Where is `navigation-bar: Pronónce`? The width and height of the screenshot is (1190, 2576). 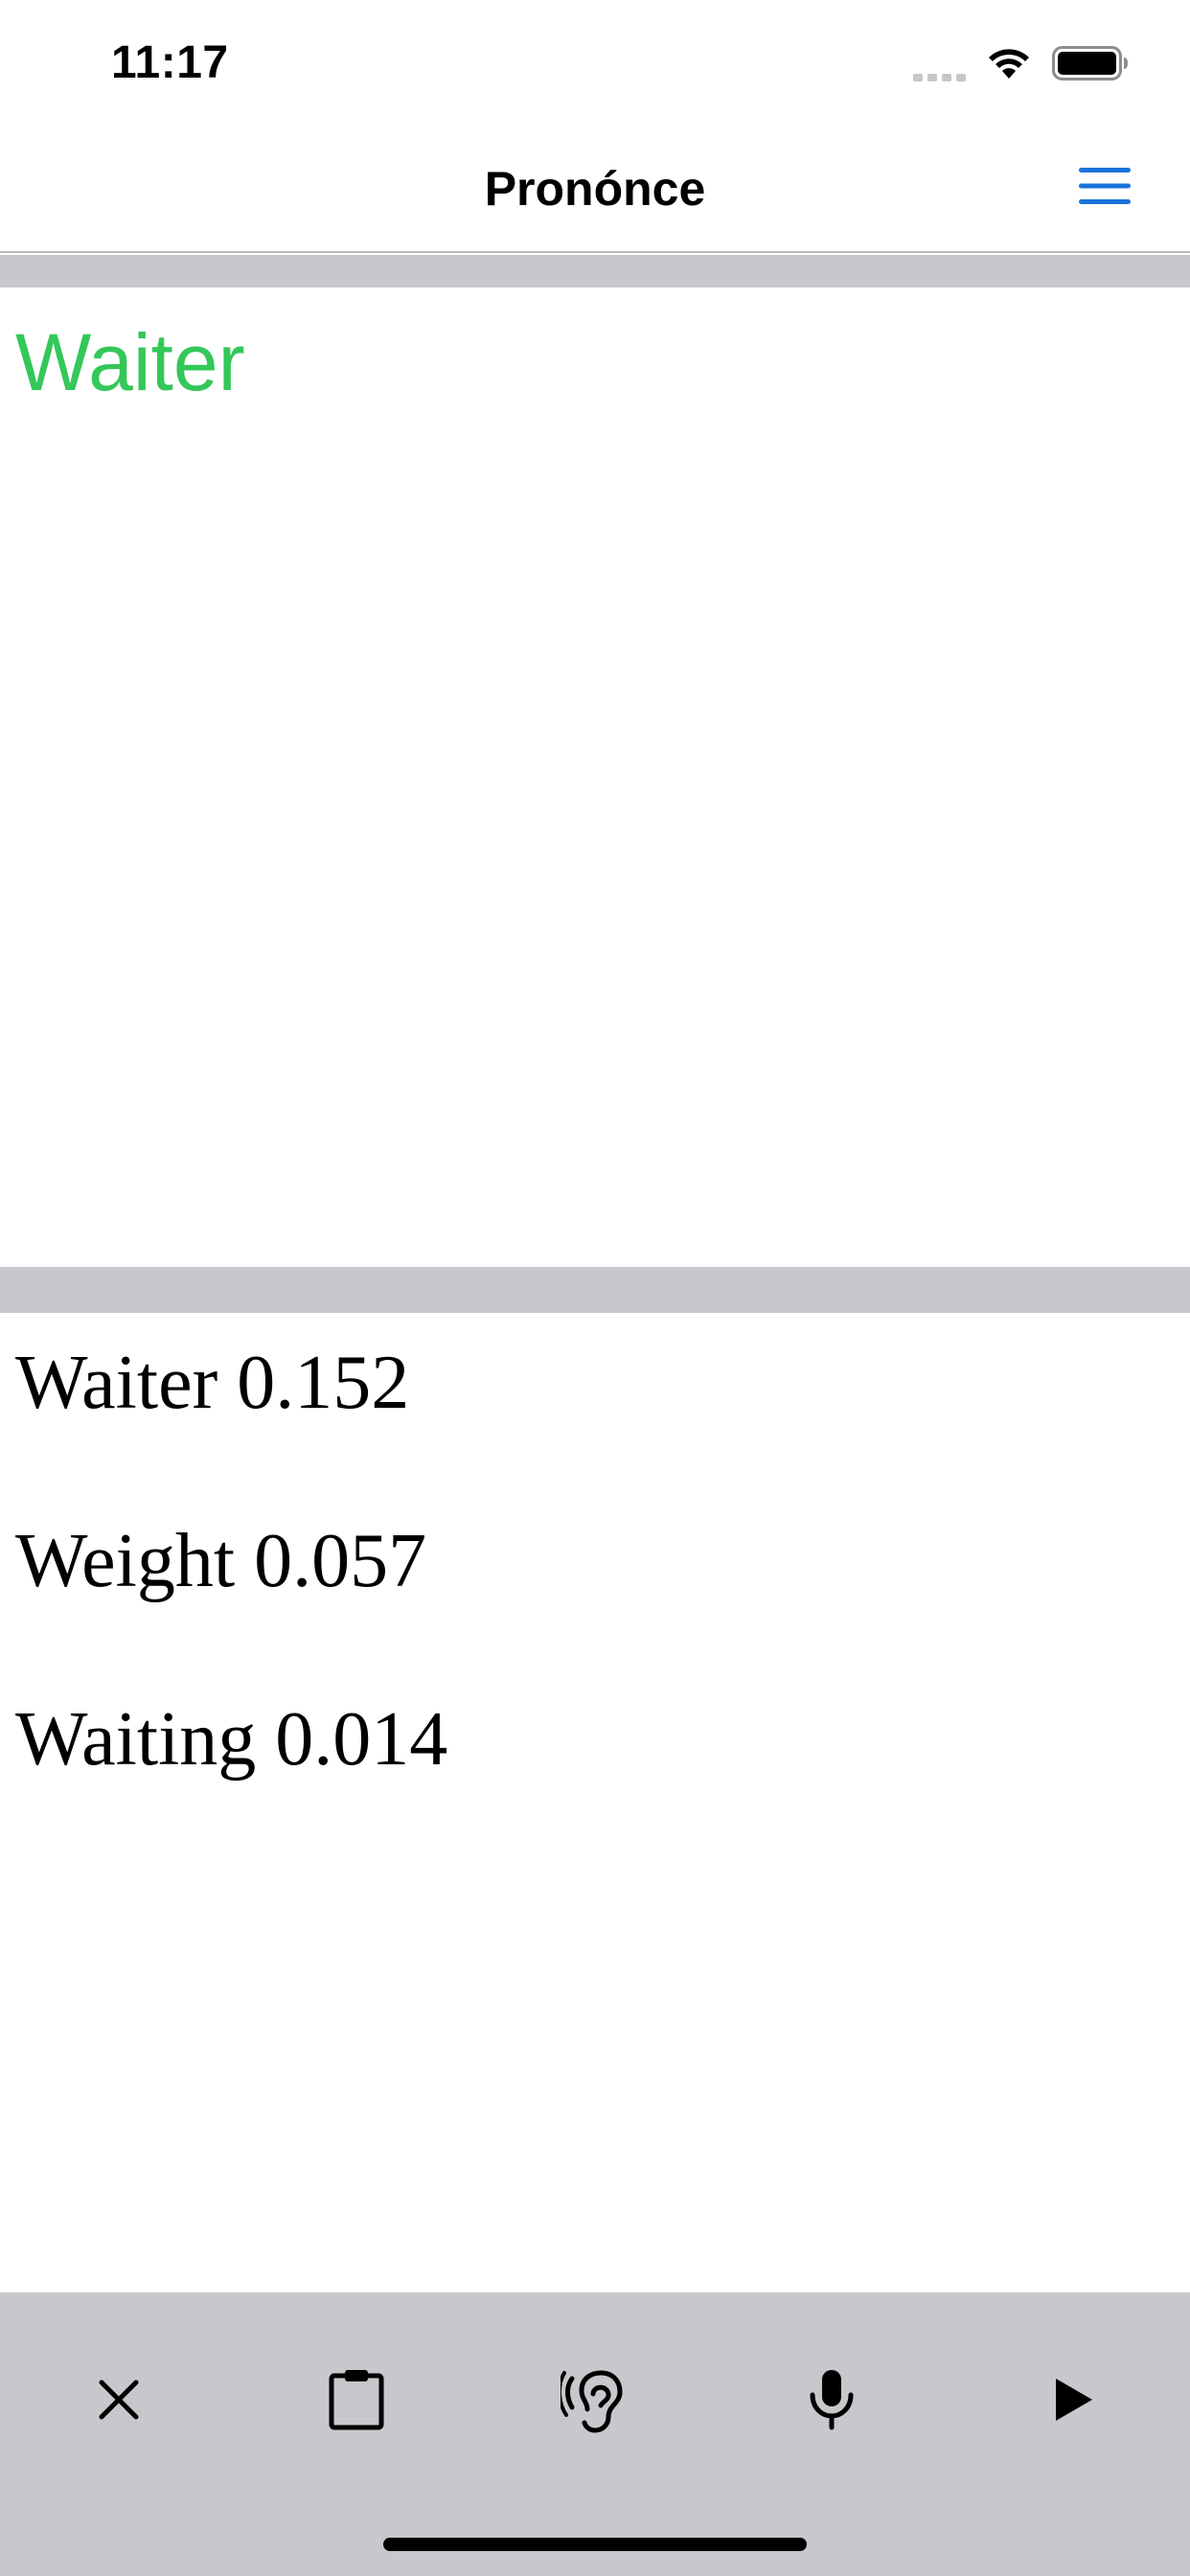
navigation-bar: Pronónce is located at coordinates (595, 189).